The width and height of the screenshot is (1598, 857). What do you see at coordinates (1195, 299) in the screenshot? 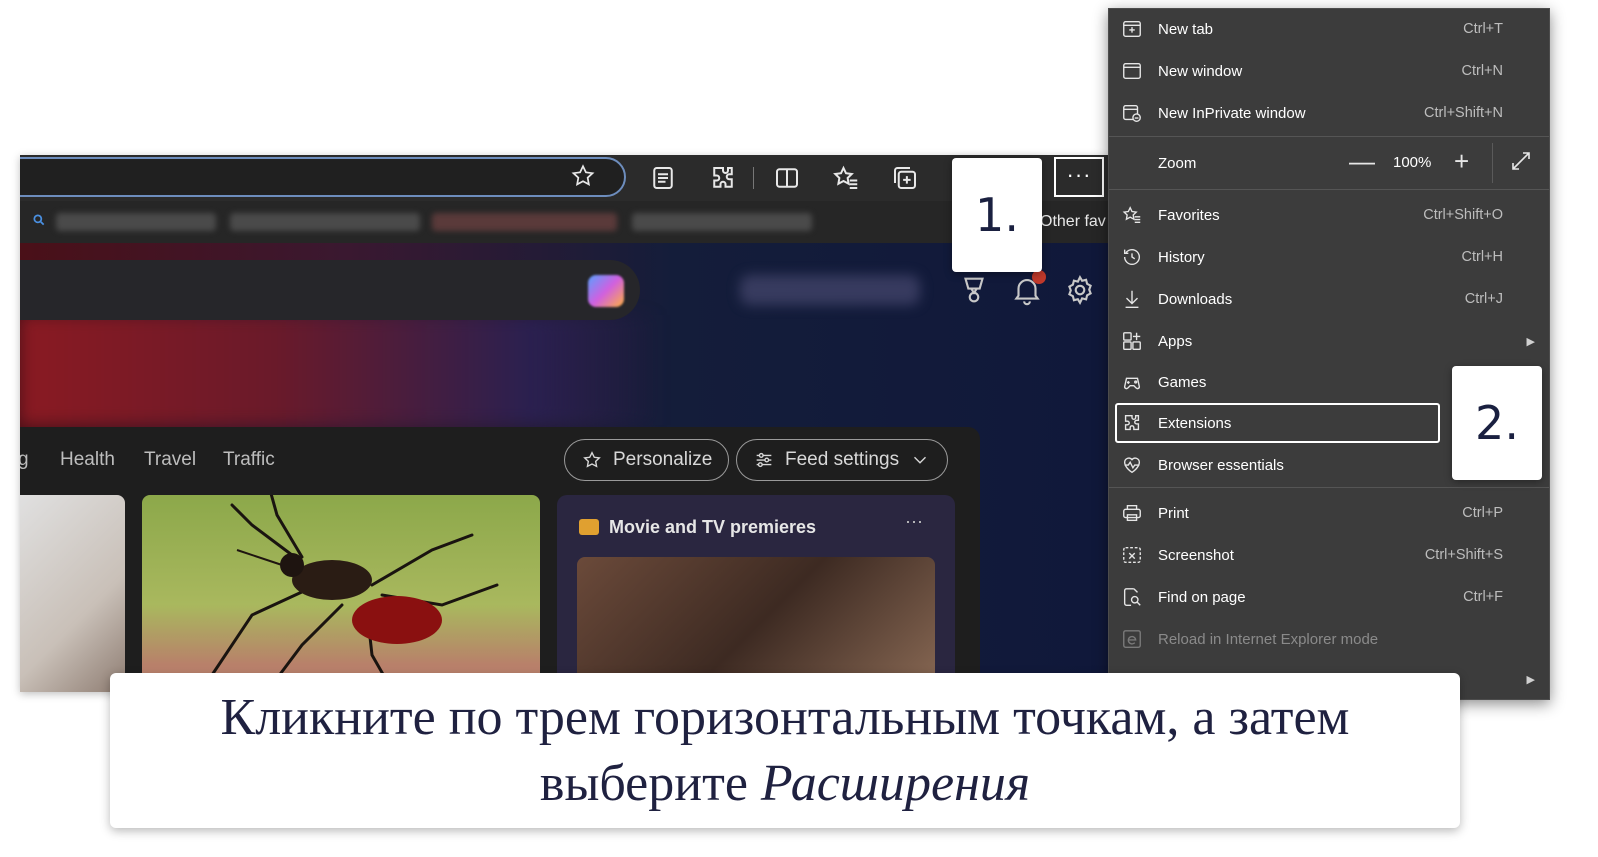
I see `menu-item-label: Downloads` at bounding box center [1195, 299].